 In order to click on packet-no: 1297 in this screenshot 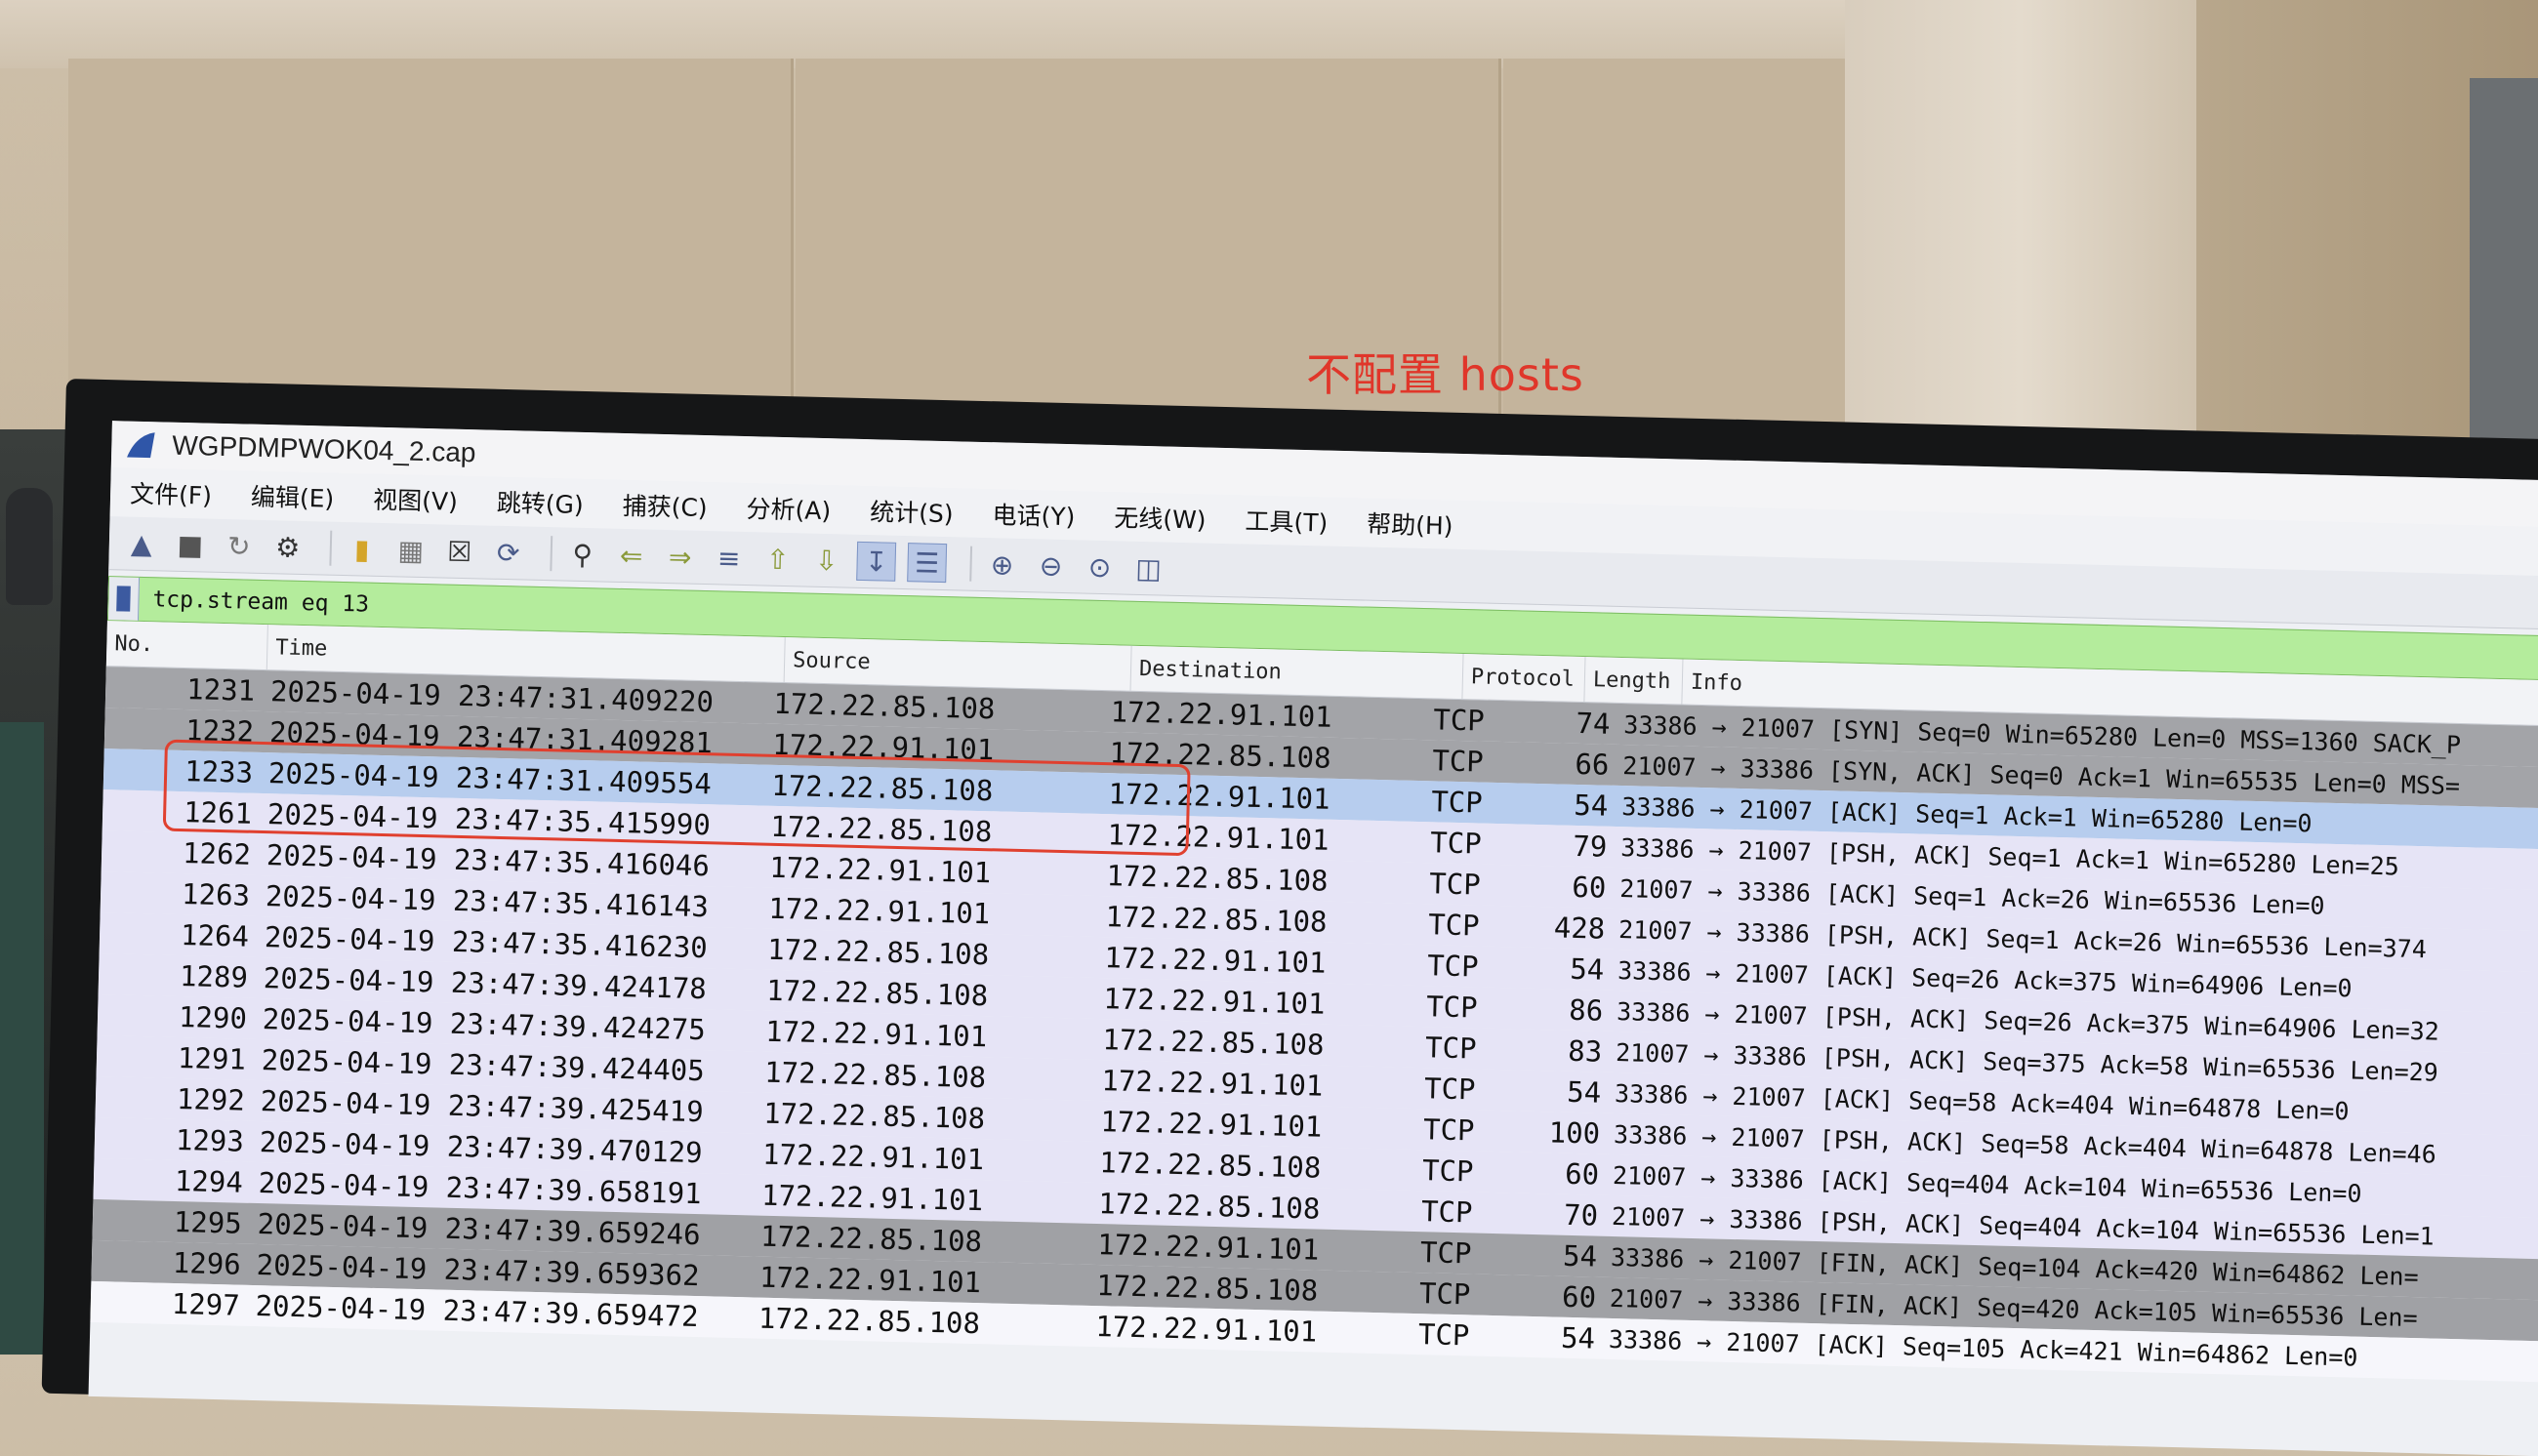, I will do `click(206, 1304)`.